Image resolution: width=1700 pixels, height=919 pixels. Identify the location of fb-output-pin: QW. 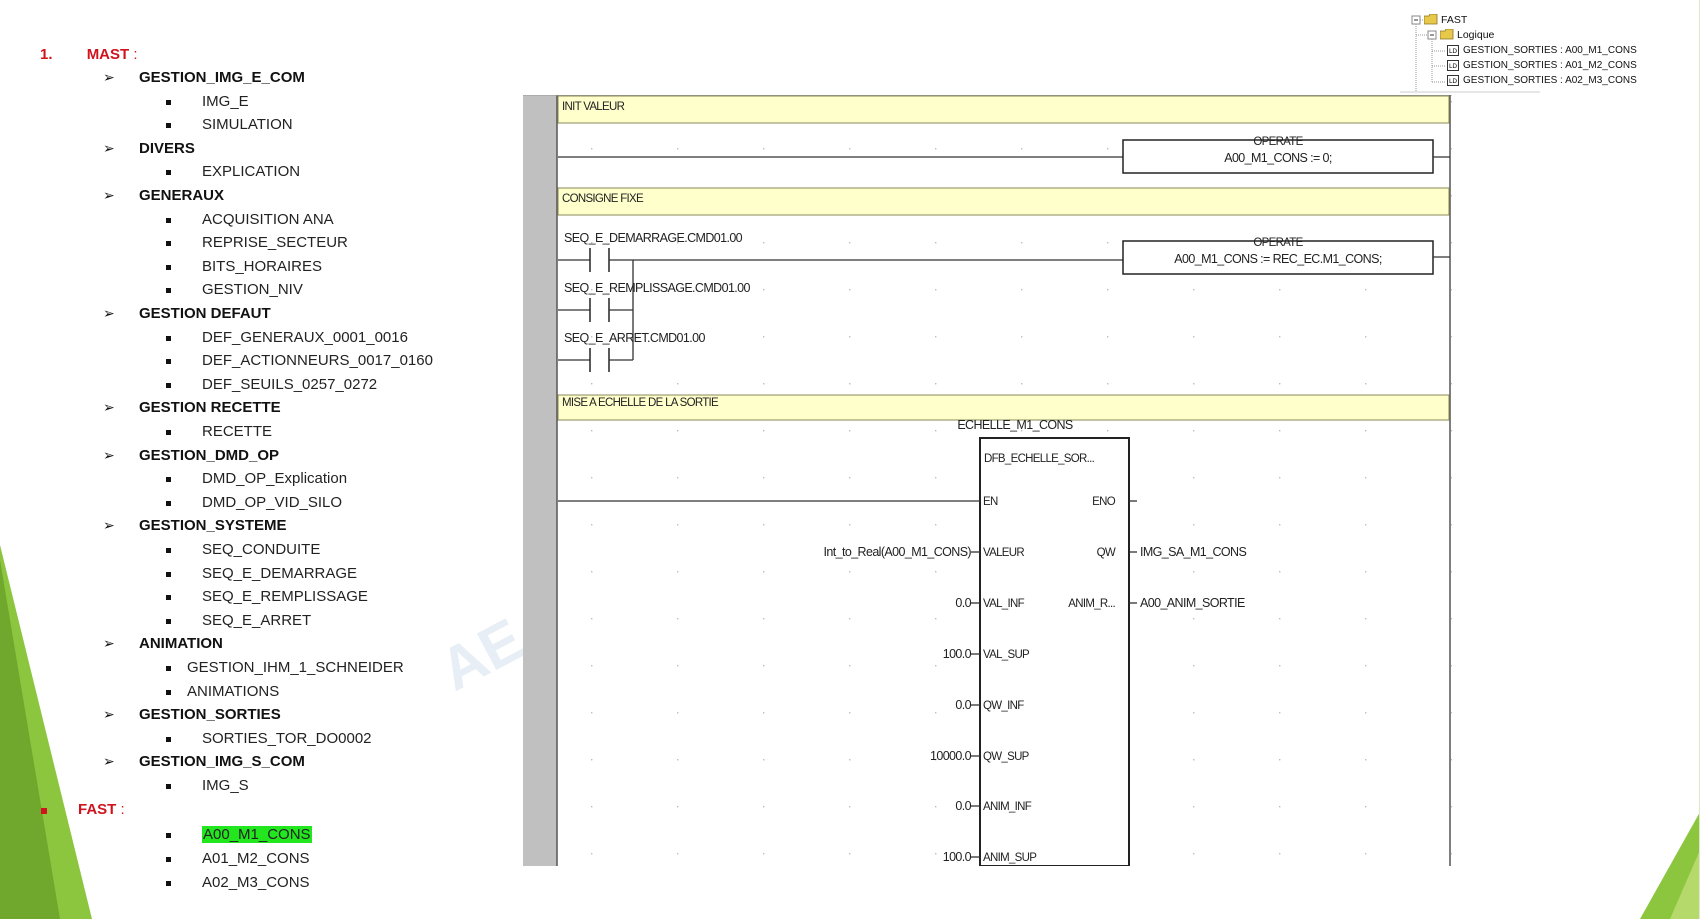
(1106, 553).